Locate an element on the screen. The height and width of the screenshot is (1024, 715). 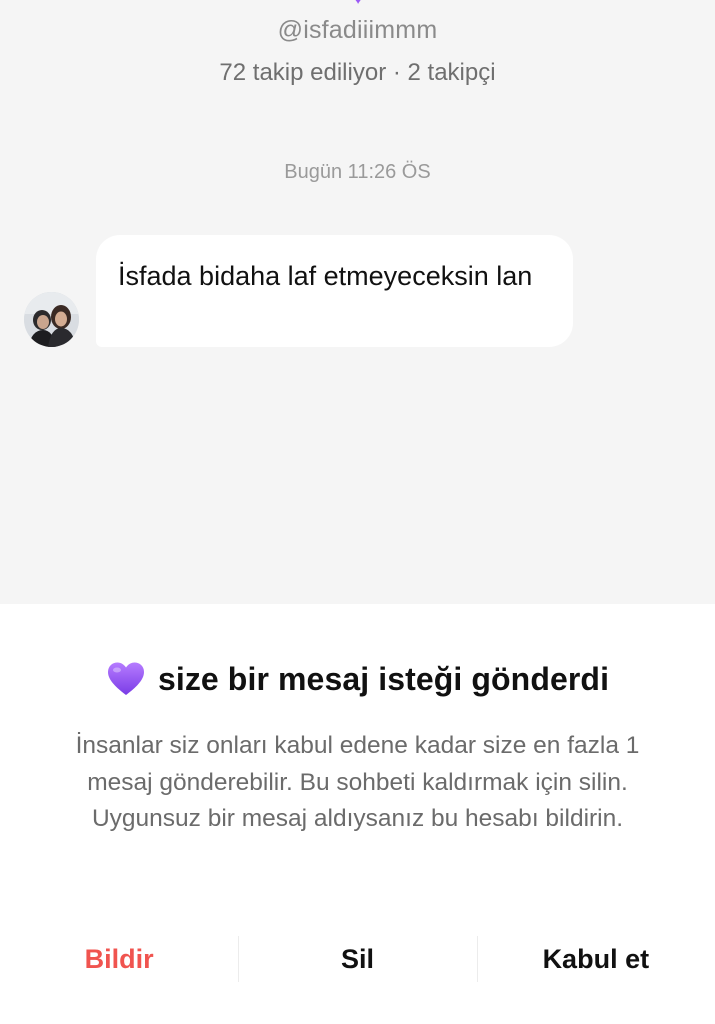
purple-heart-icon: ♥ is located at coordinates (358, 3).